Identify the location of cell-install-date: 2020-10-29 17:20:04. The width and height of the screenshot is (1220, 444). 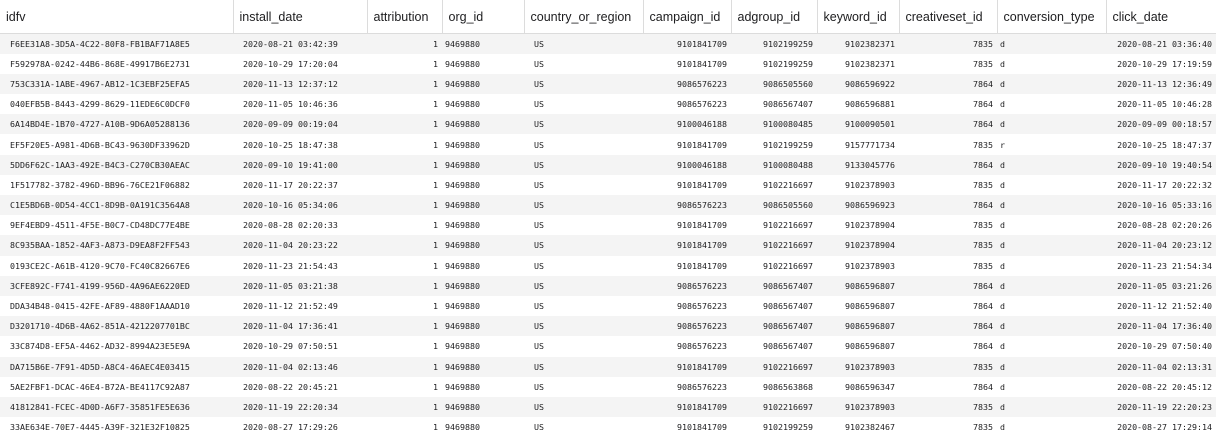
(300, 63).